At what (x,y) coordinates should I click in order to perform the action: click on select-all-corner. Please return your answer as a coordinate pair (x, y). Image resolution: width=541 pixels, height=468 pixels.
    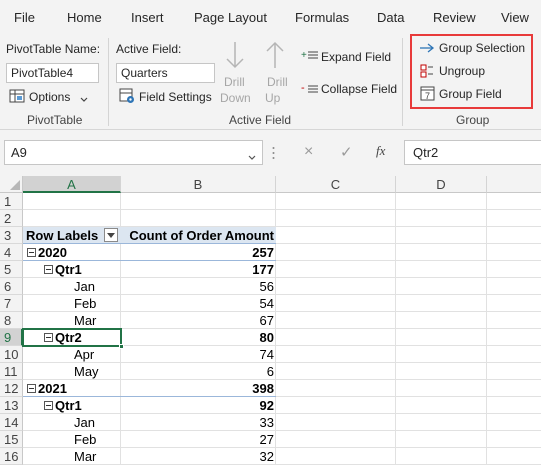
    Looking at the image, I should click on (11, 184).